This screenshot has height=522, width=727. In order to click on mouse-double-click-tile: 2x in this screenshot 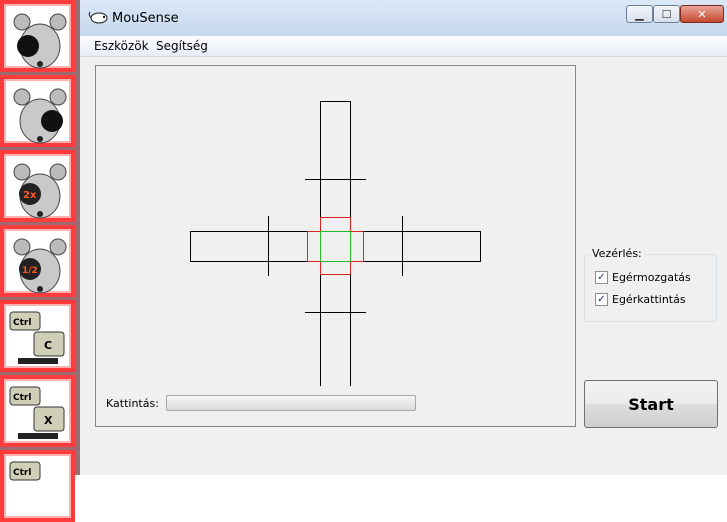, I will do `click(37, 186)`.